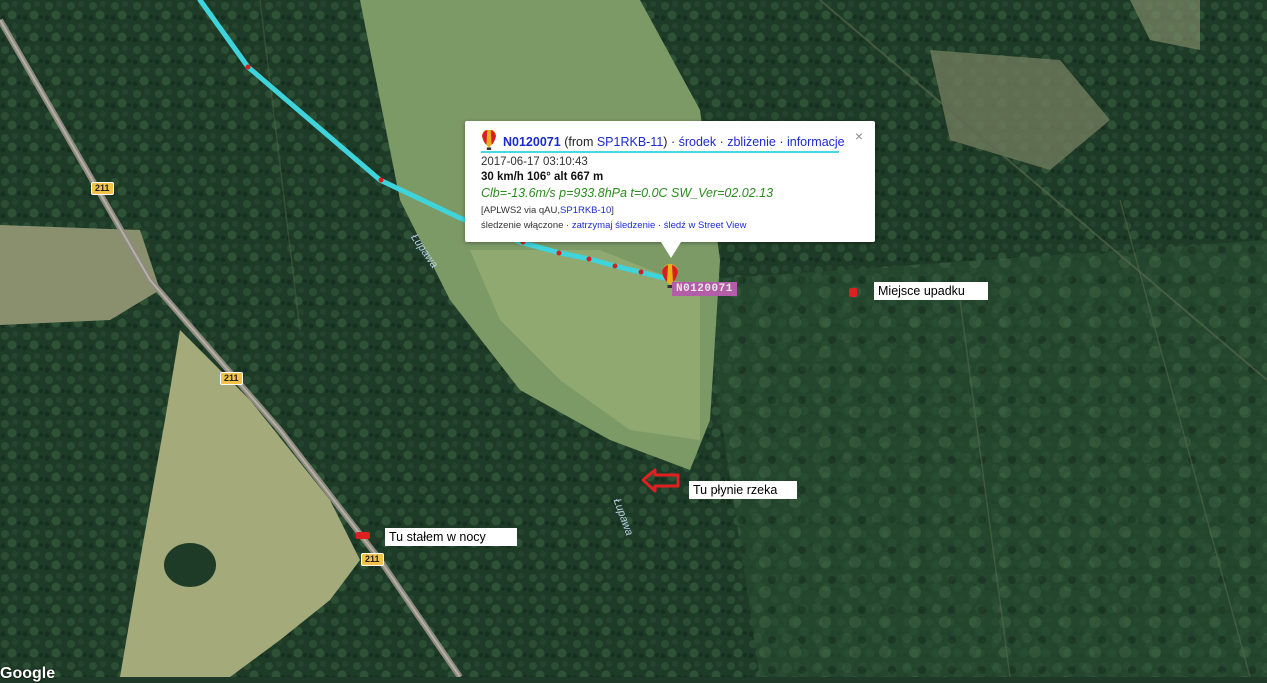 The height and width of the screenshot is (683, 1267). What do you see at coordinates (931, 291) in the screenshot?
I see `annotation-crash-site: Miejsce upadku` at bounding box center [931, 291].